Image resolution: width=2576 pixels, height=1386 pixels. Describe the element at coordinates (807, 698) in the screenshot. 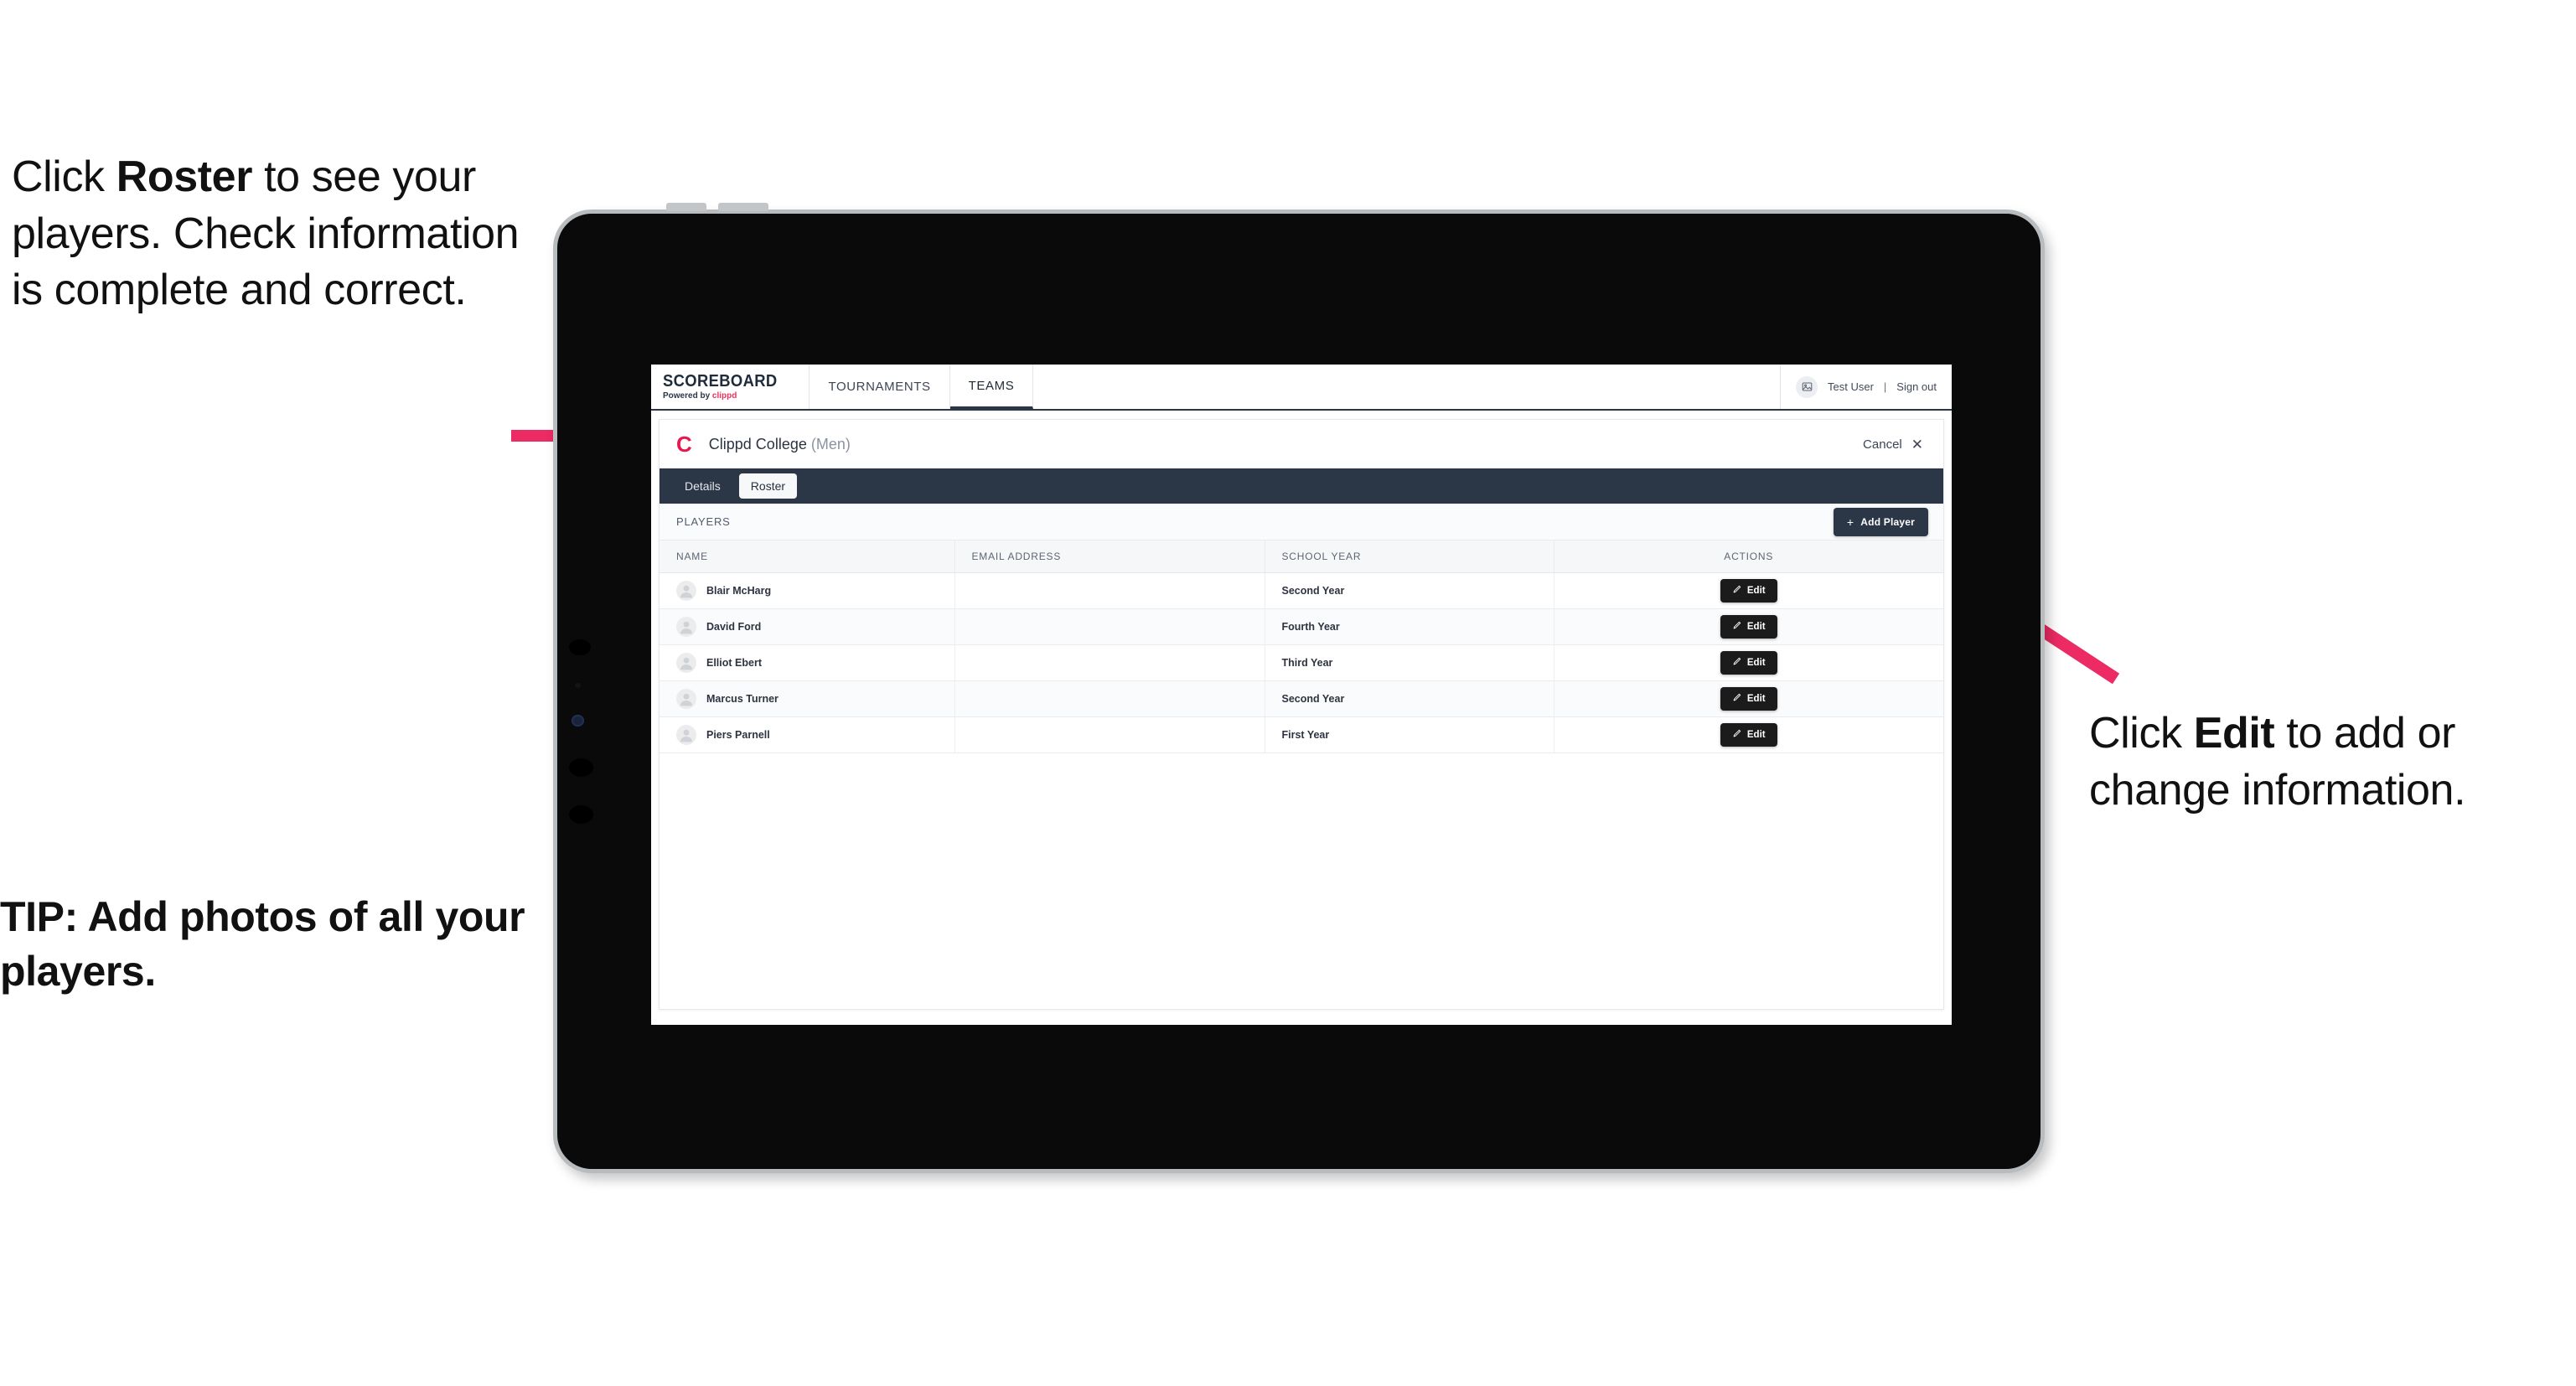

I see `cell-name: Marcus Turner` at that location.